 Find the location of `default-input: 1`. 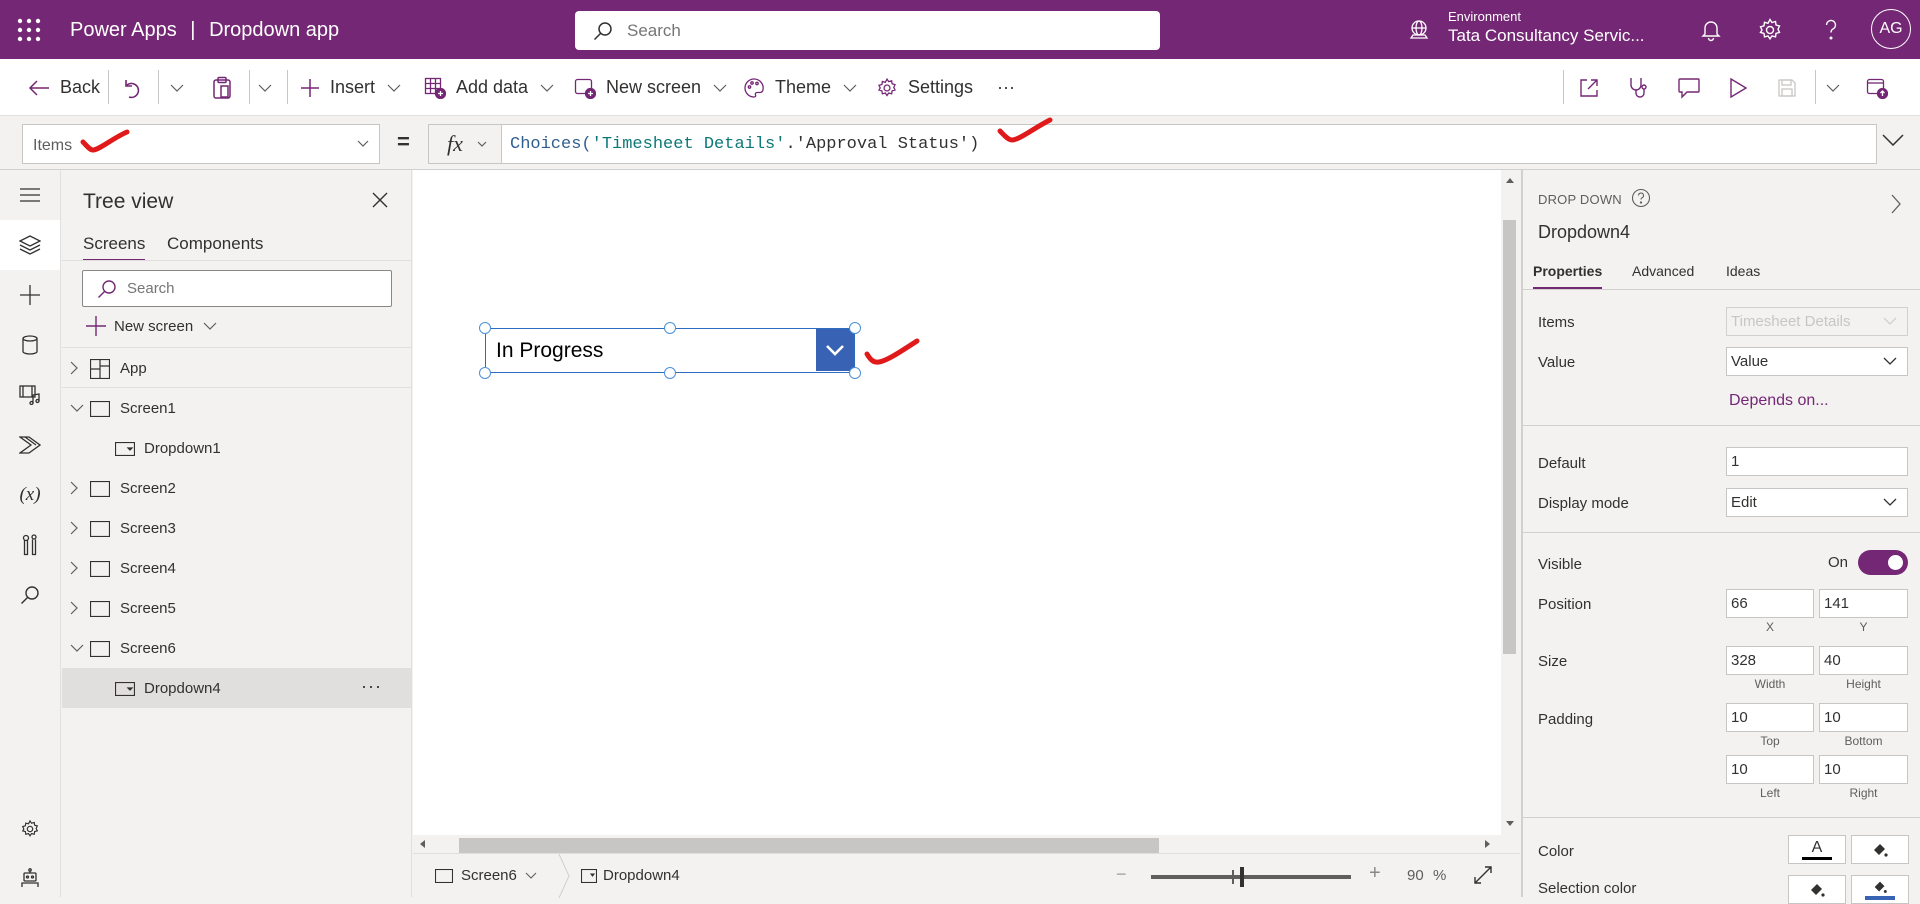

default-input: 1 is located at coordinates (1817, 461).